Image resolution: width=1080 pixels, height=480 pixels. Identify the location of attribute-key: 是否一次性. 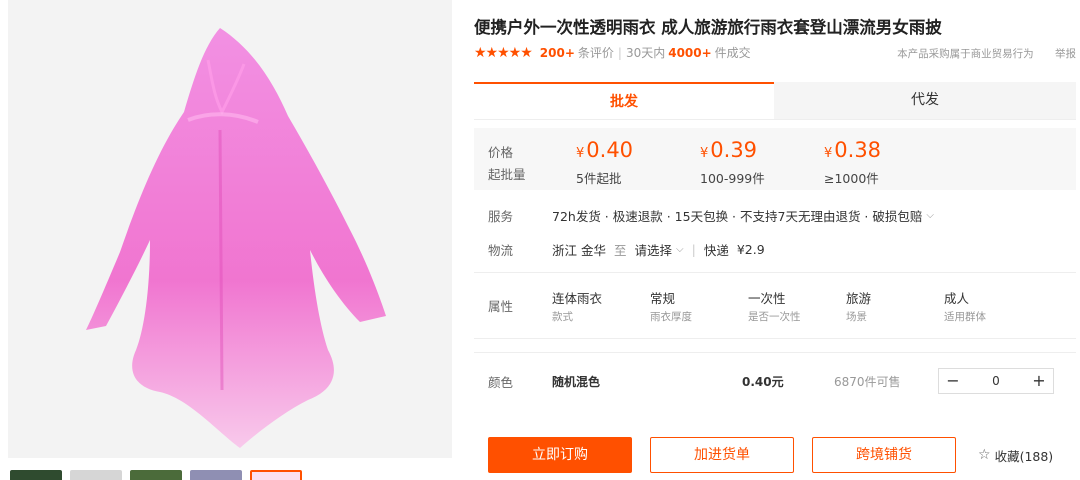
(774, 317).